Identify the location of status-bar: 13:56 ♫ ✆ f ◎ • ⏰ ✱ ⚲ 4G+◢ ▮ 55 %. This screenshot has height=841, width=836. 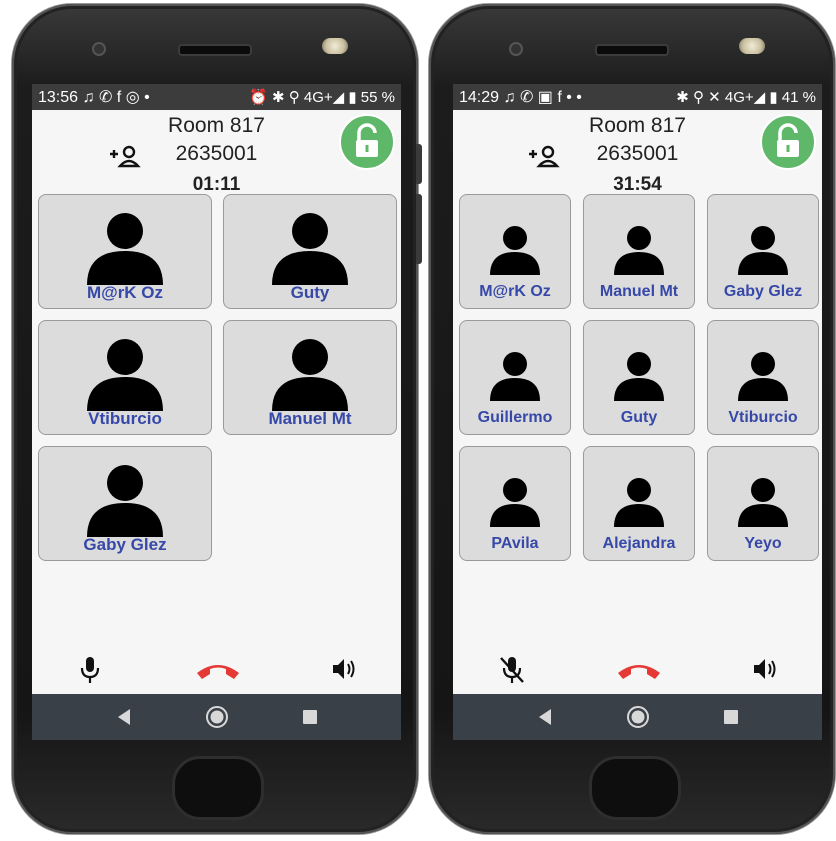
(216, 97).